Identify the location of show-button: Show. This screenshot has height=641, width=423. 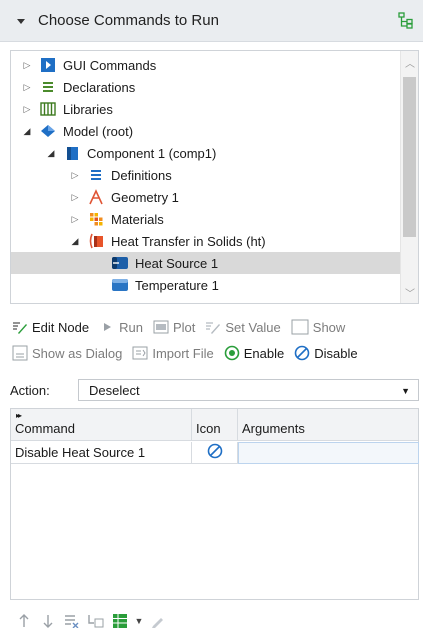
(318, 327).